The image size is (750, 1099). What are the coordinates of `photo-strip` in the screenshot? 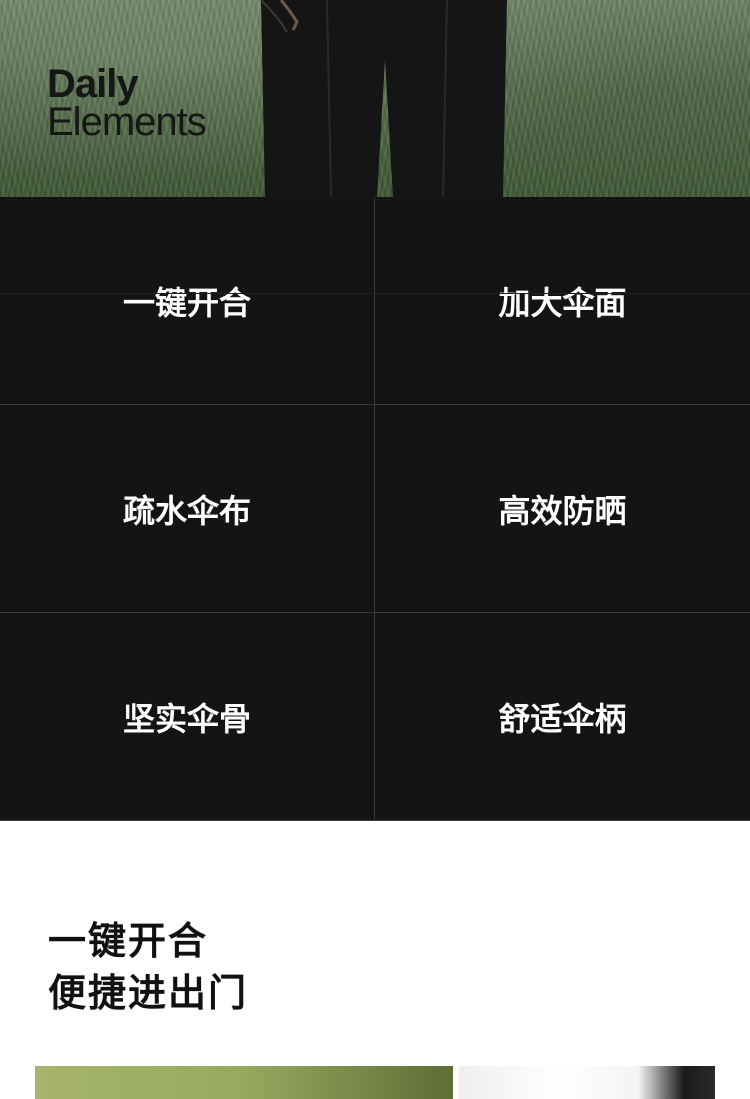 It's located at (375, 1082).